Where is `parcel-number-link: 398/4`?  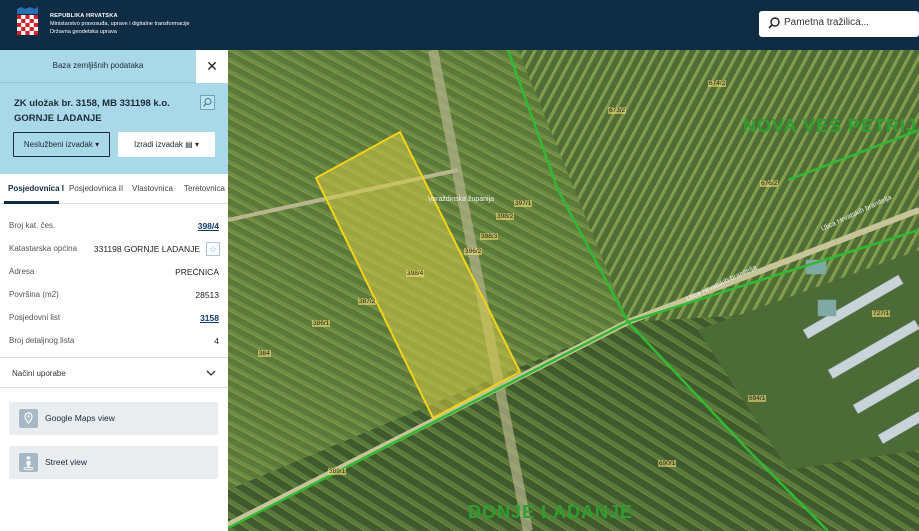 parcel-number-link: 398/4 is located at coordinates (208, 226).